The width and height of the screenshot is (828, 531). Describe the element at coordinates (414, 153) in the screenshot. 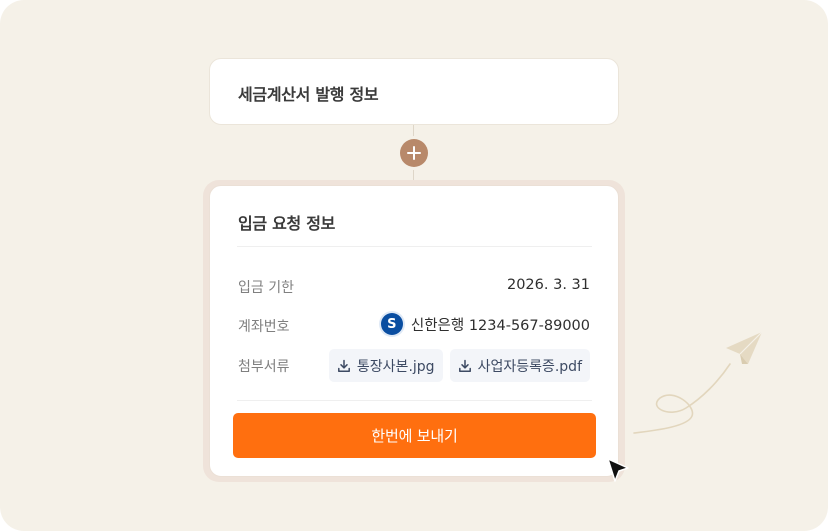

I see `plus-icon` at that location.